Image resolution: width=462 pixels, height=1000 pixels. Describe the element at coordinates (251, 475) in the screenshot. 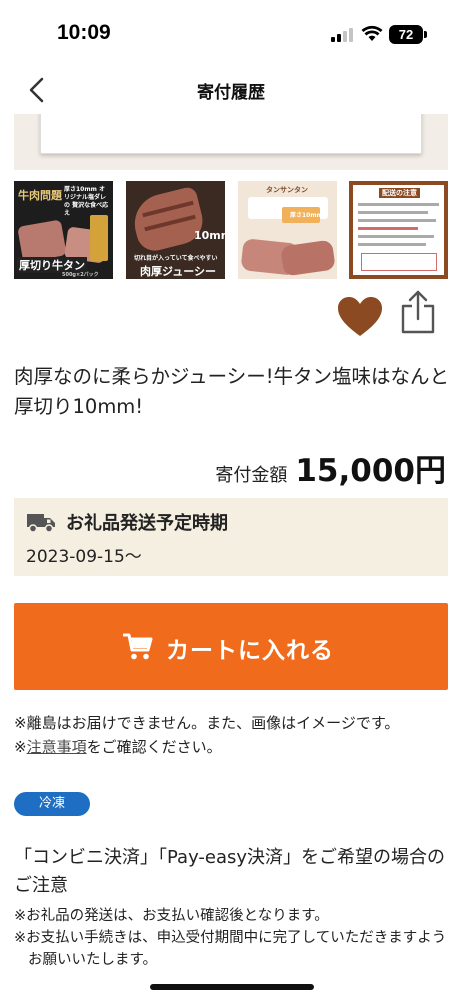

I see `price-label: 寄付金額` at that location.